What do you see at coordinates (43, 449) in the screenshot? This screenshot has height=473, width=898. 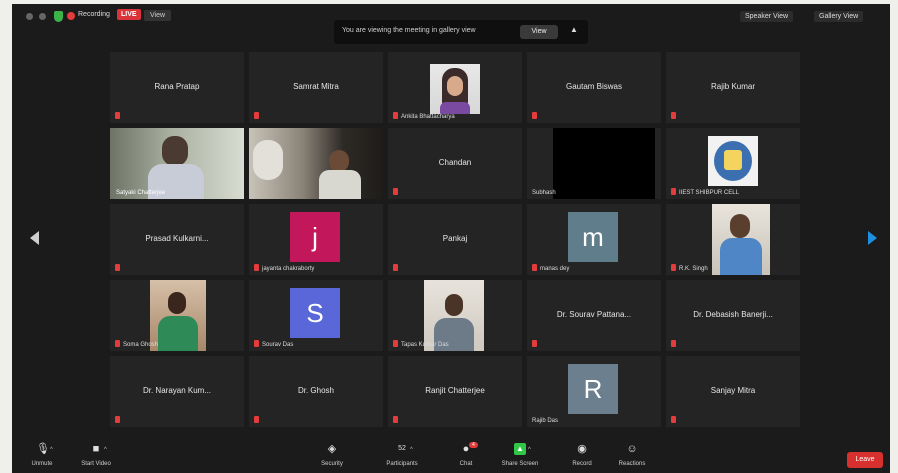 I see `microphone-icon: 🎙` at bounding box center [43, 449].